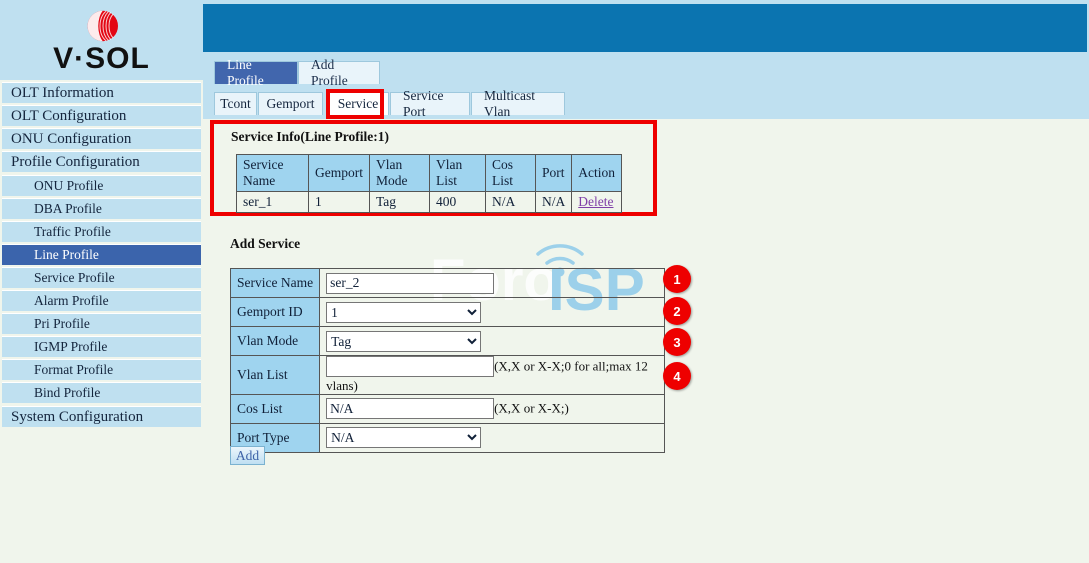  What do you see at coordinates (75, 161) in the screenshot?
I see `sidebar-item-label: Profile Configuration` at bounding box center [75, 161].